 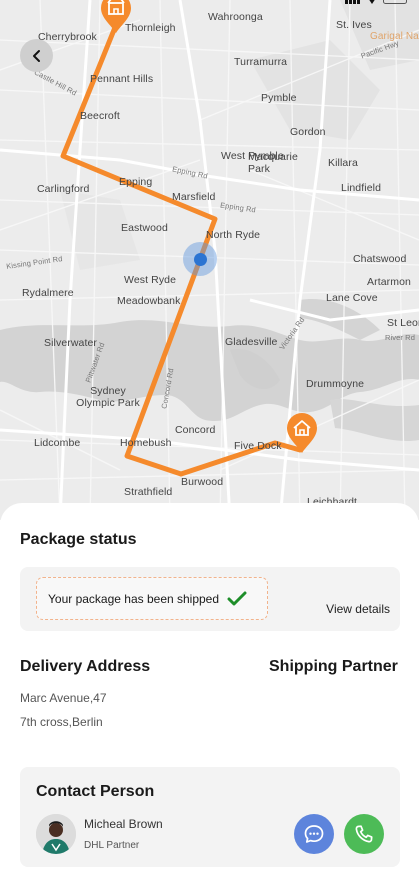 What do you see at coordinates (148, 492) in the screenshot?
I see `map-label: Strathfield` at bounding box center [148, 492].